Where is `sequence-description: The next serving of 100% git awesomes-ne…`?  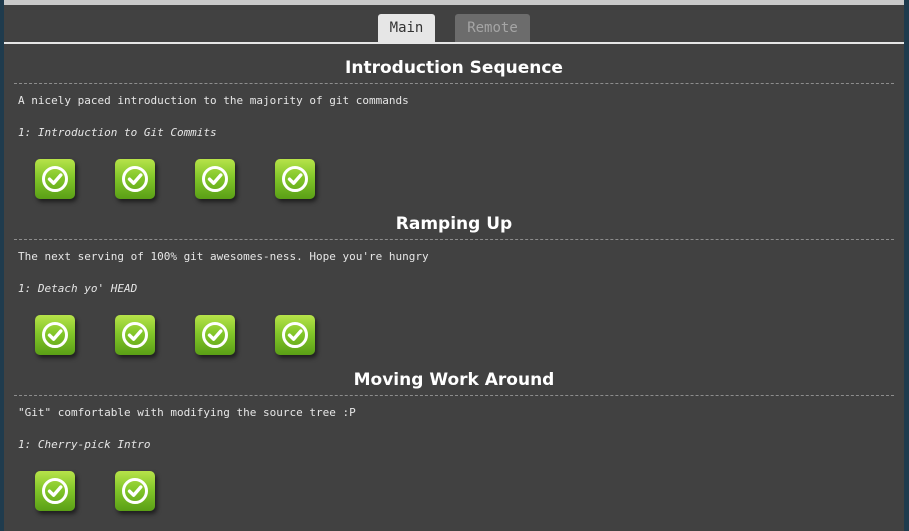
sequence-description: The next serving of 100% git awesomes-ne… is located at coordinates (223, 256).